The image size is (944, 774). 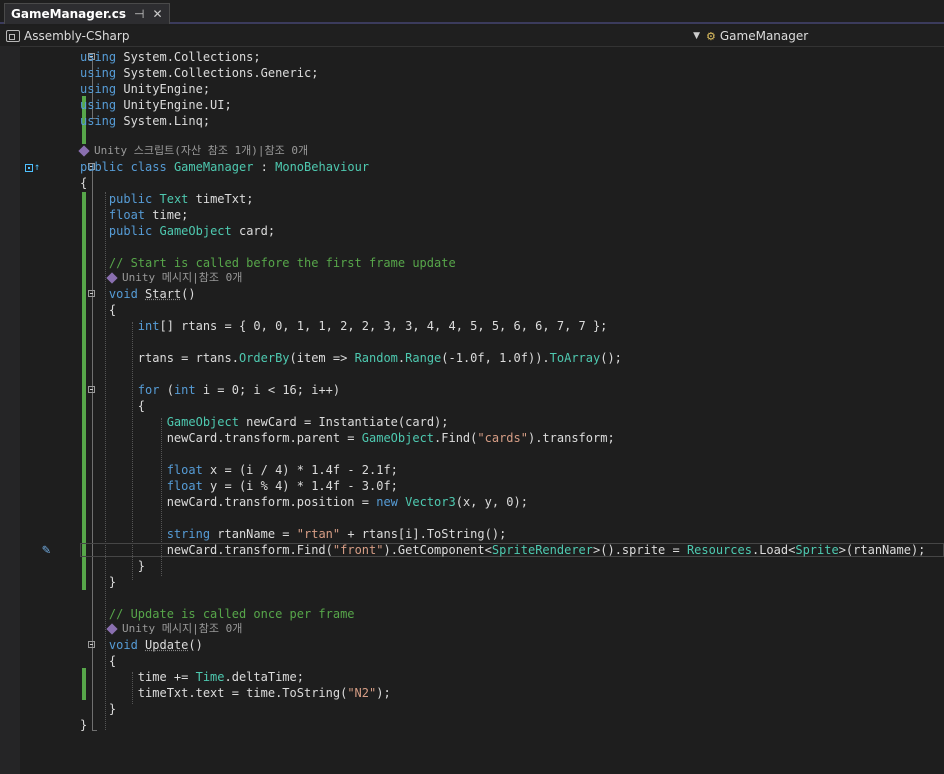 What do you see at coordinates (268, 390) in the screenshot?
I see `code-text: i = 0; i < 16; i++)` at bounding box center [268, 390].